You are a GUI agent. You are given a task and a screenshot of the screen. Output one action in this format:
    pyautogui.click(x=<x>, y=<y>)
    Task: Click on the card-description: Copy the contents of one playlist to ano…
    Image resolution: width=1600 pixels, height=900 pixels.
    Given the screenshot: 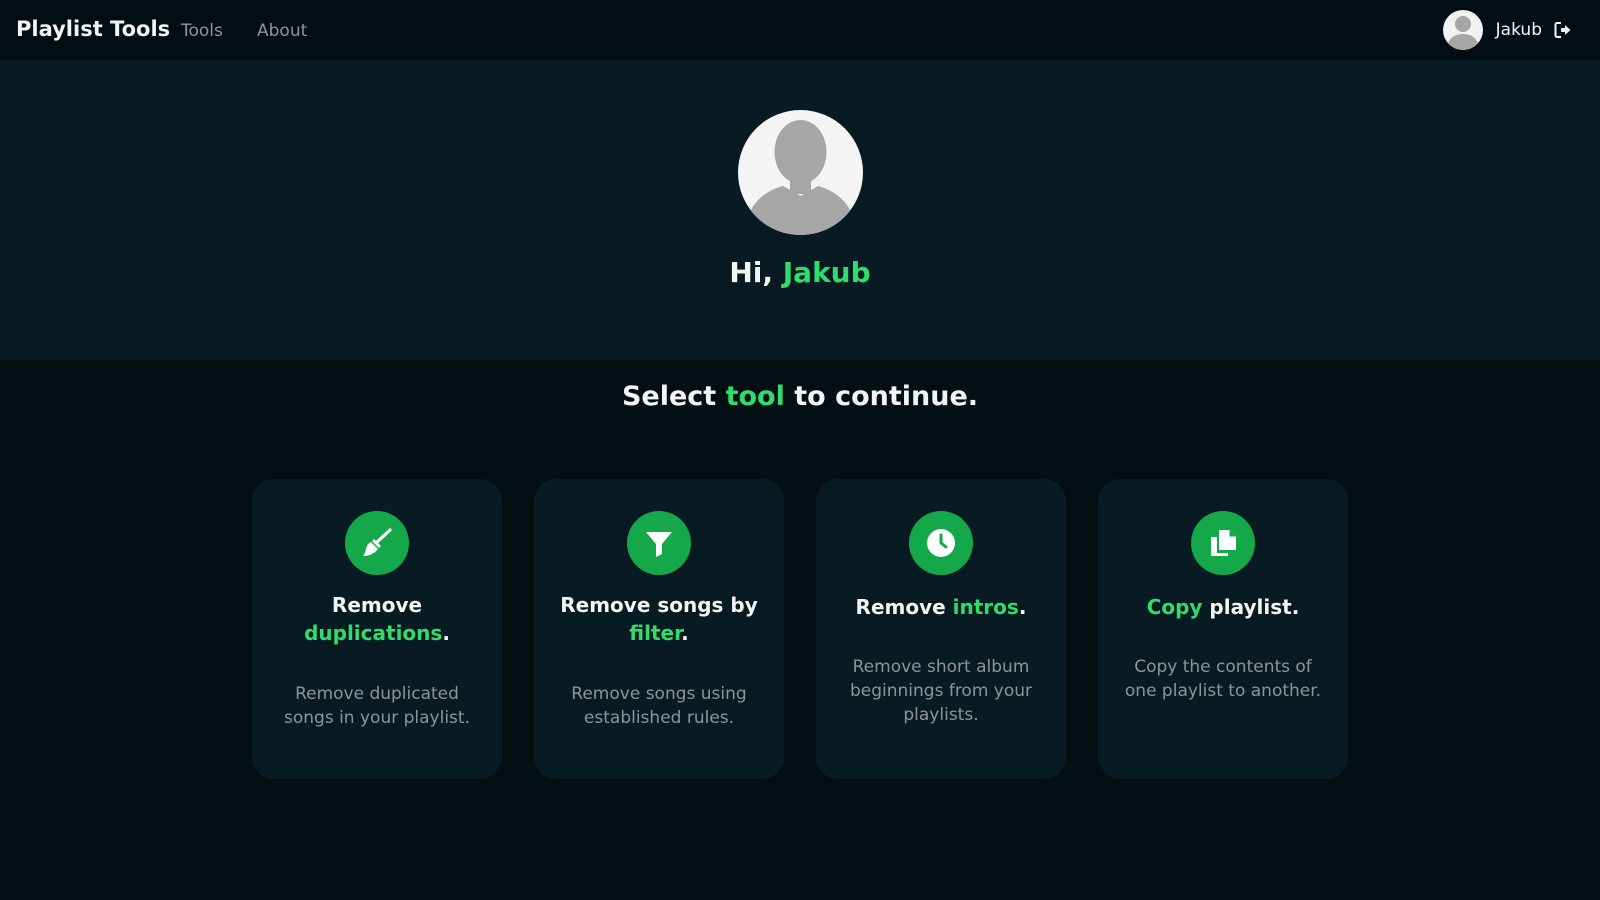 What is the action you would take?
    pyautogui.click(x=1223, y=679)
    